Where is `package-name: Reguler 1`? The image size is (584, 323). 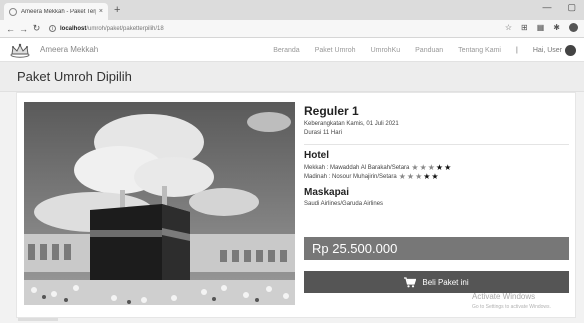 package-name: Reguler 1 is located at coordinates (331, 111).